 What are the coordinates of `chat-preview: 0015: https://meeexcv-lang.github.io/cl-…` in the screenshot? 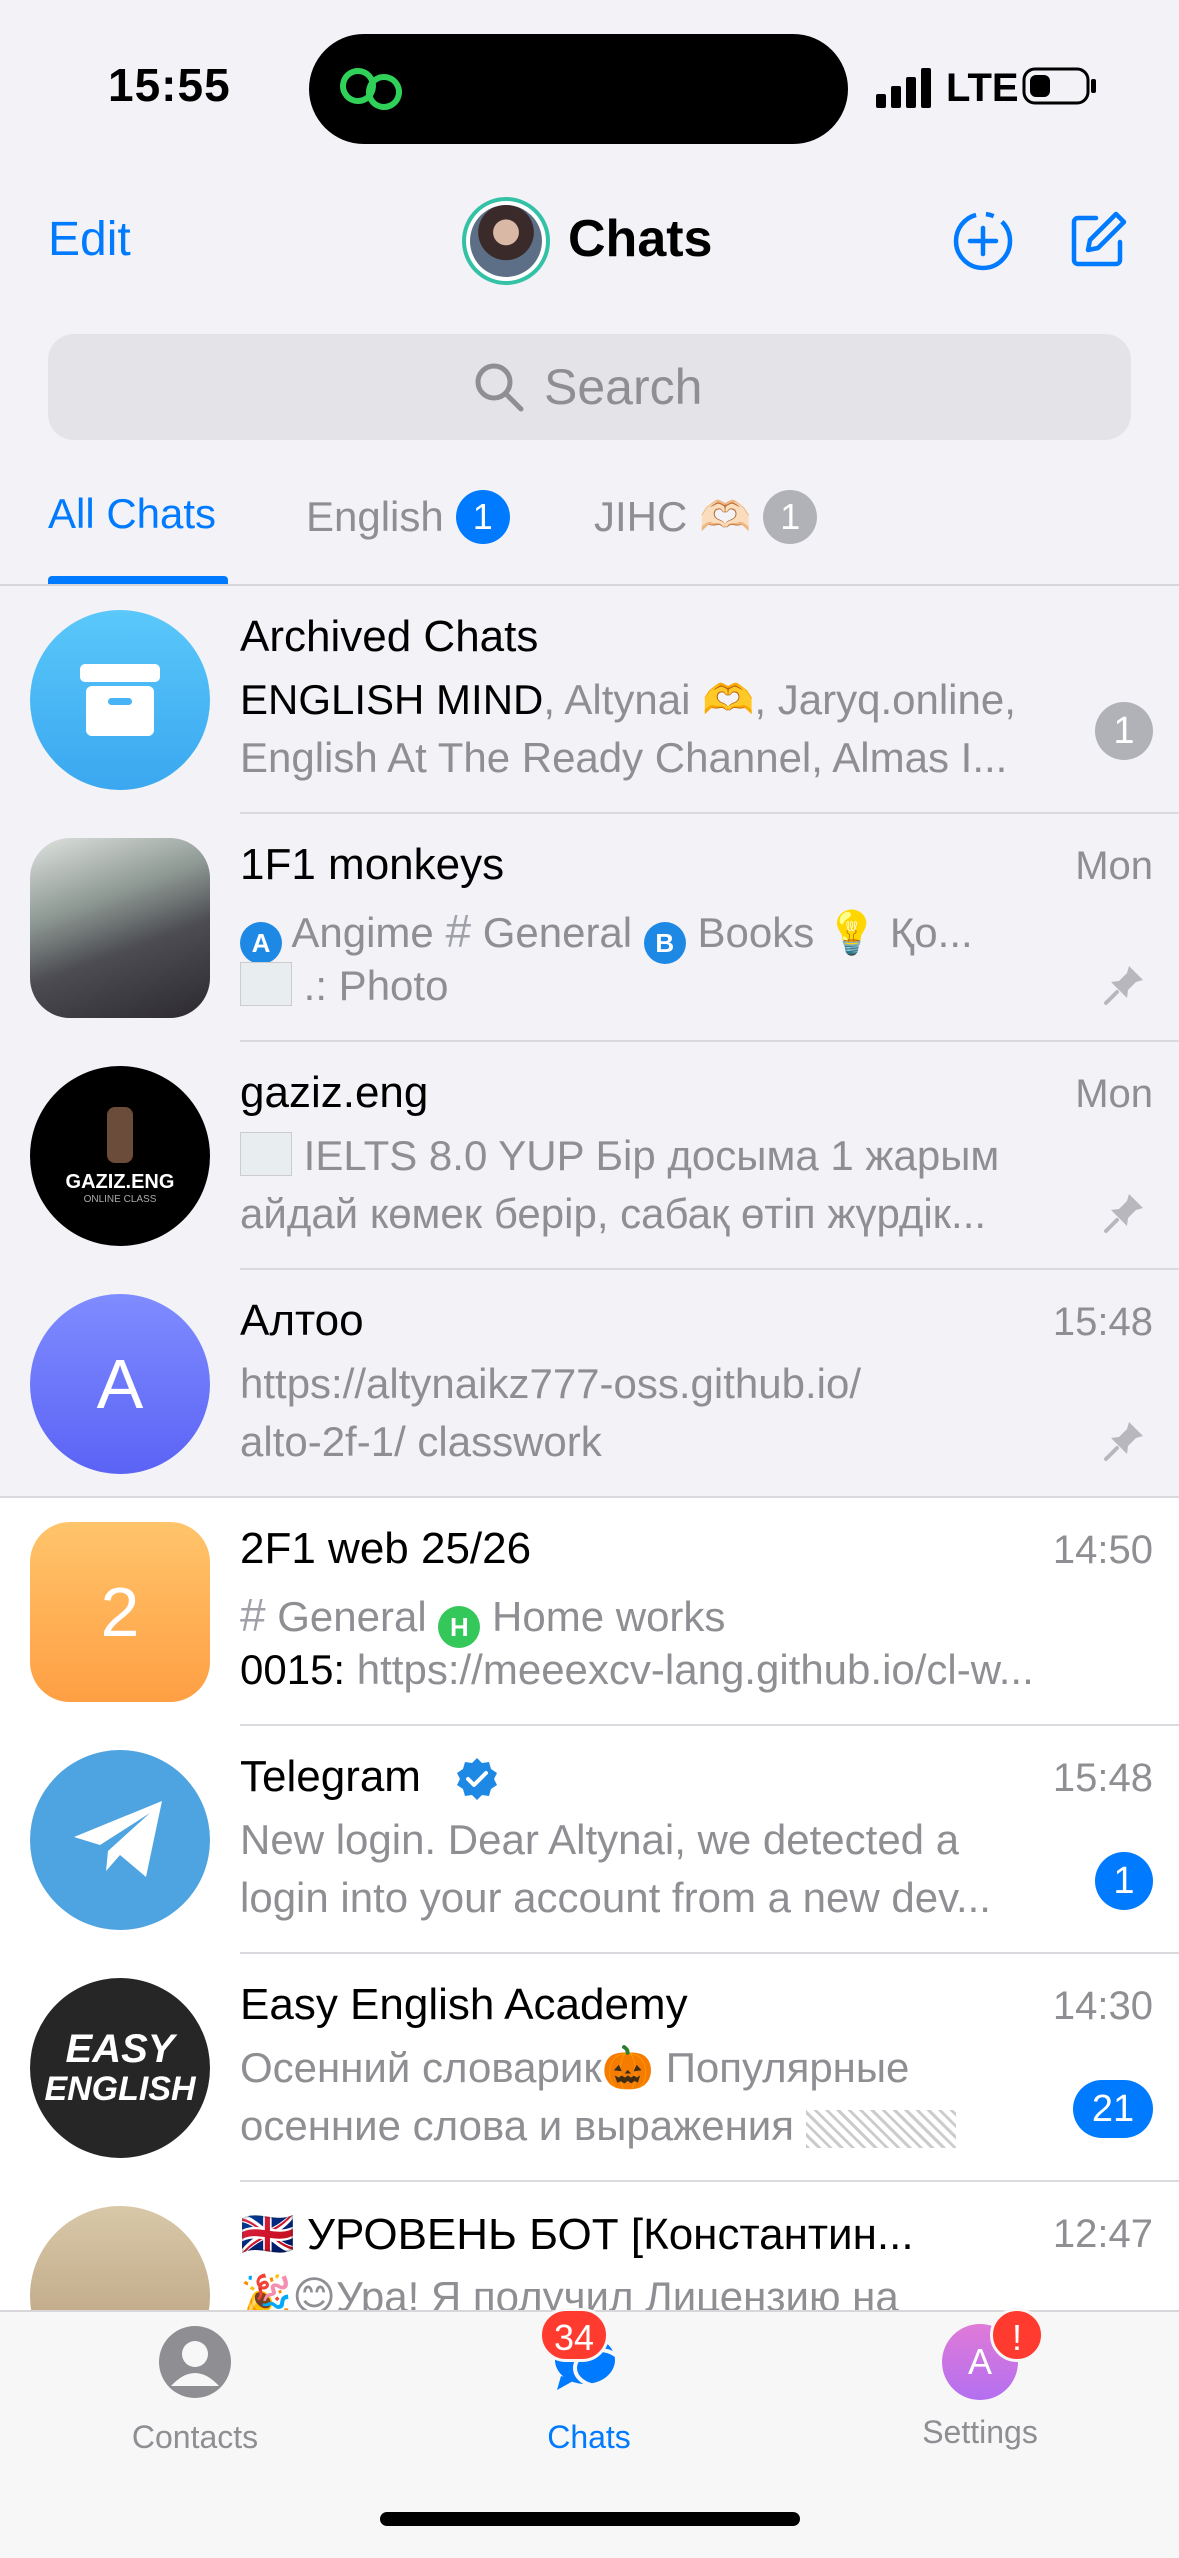 It's located at (637, 1669).